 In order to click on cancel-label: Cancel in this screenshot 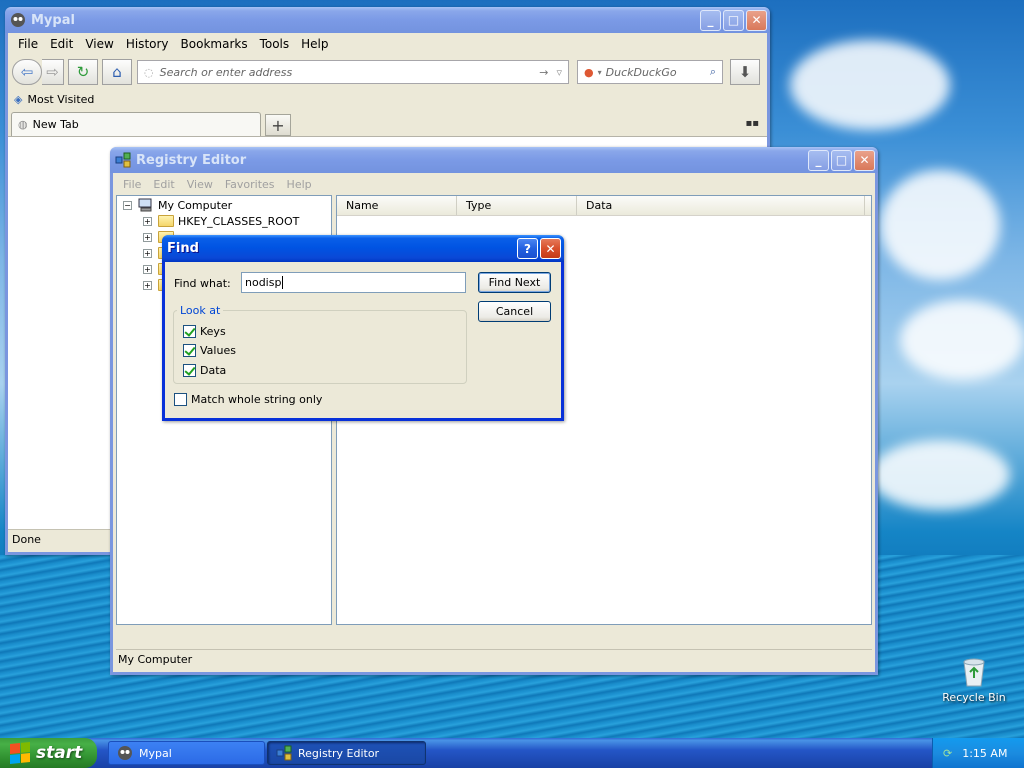, I will do `click(514, 311)`.